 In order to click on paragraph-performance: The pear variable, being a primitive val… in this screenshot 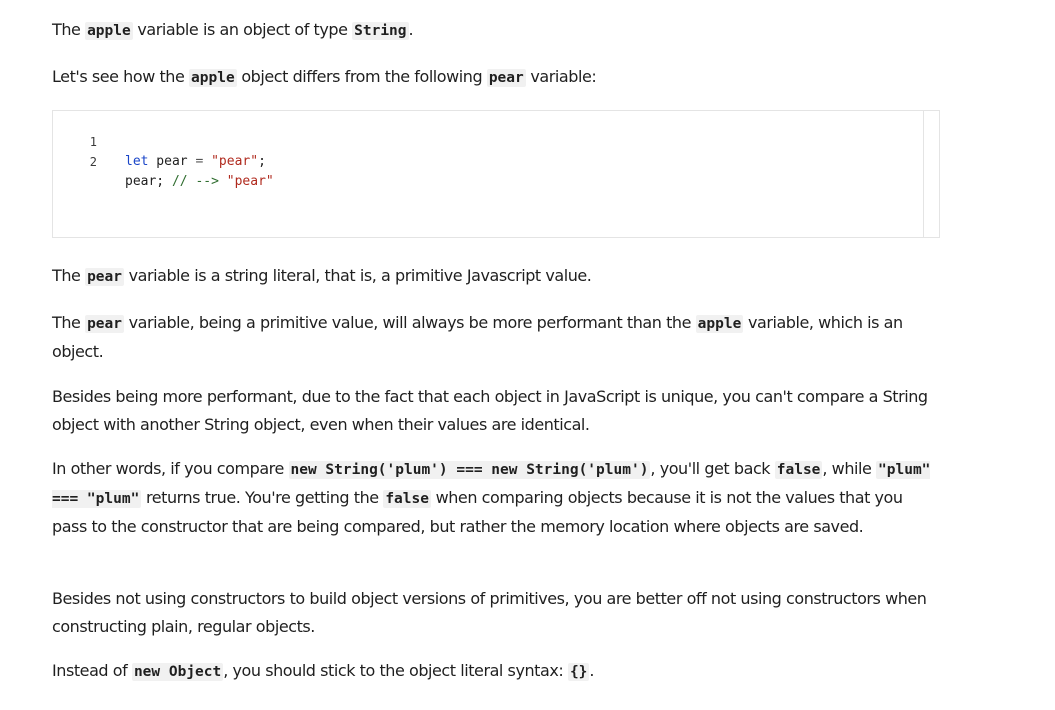, I will do `click(497, 337)`.